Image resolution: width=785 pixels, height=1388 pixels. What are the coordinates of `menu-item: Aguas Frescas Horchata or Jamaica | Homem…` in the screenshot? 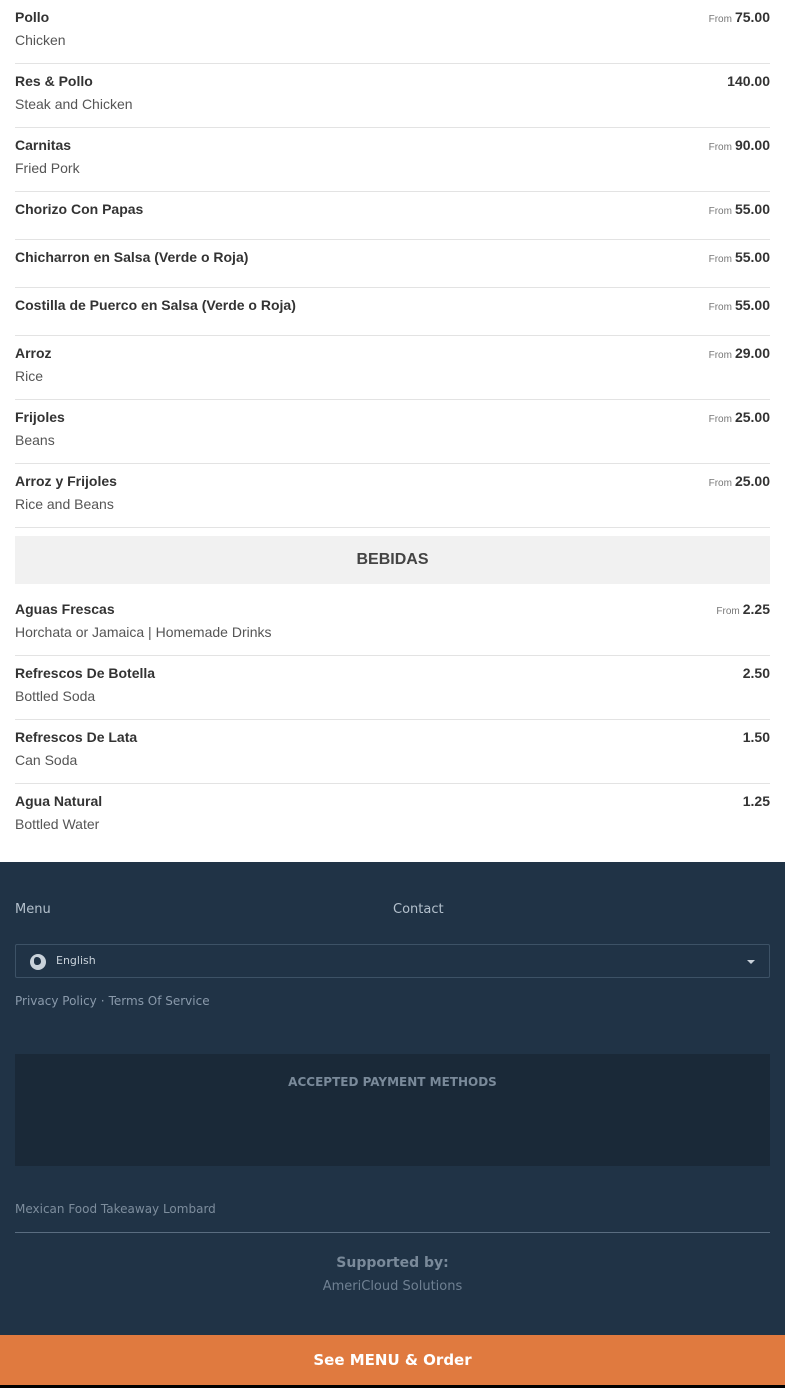 It's located at (392, 624).